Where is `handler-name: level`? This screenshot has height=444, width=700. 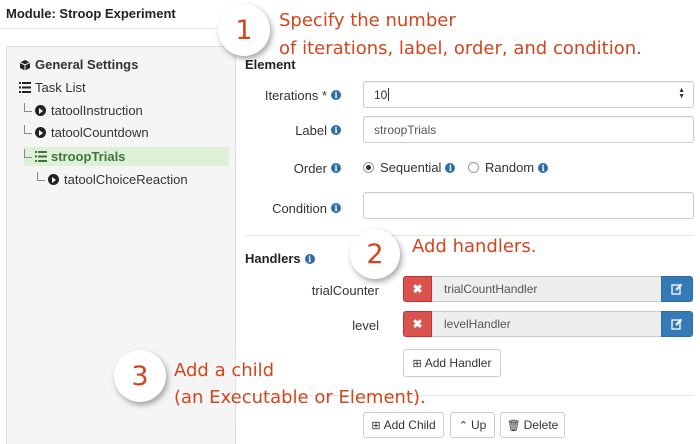 handler-name: level is located at coordinates (365, 325).